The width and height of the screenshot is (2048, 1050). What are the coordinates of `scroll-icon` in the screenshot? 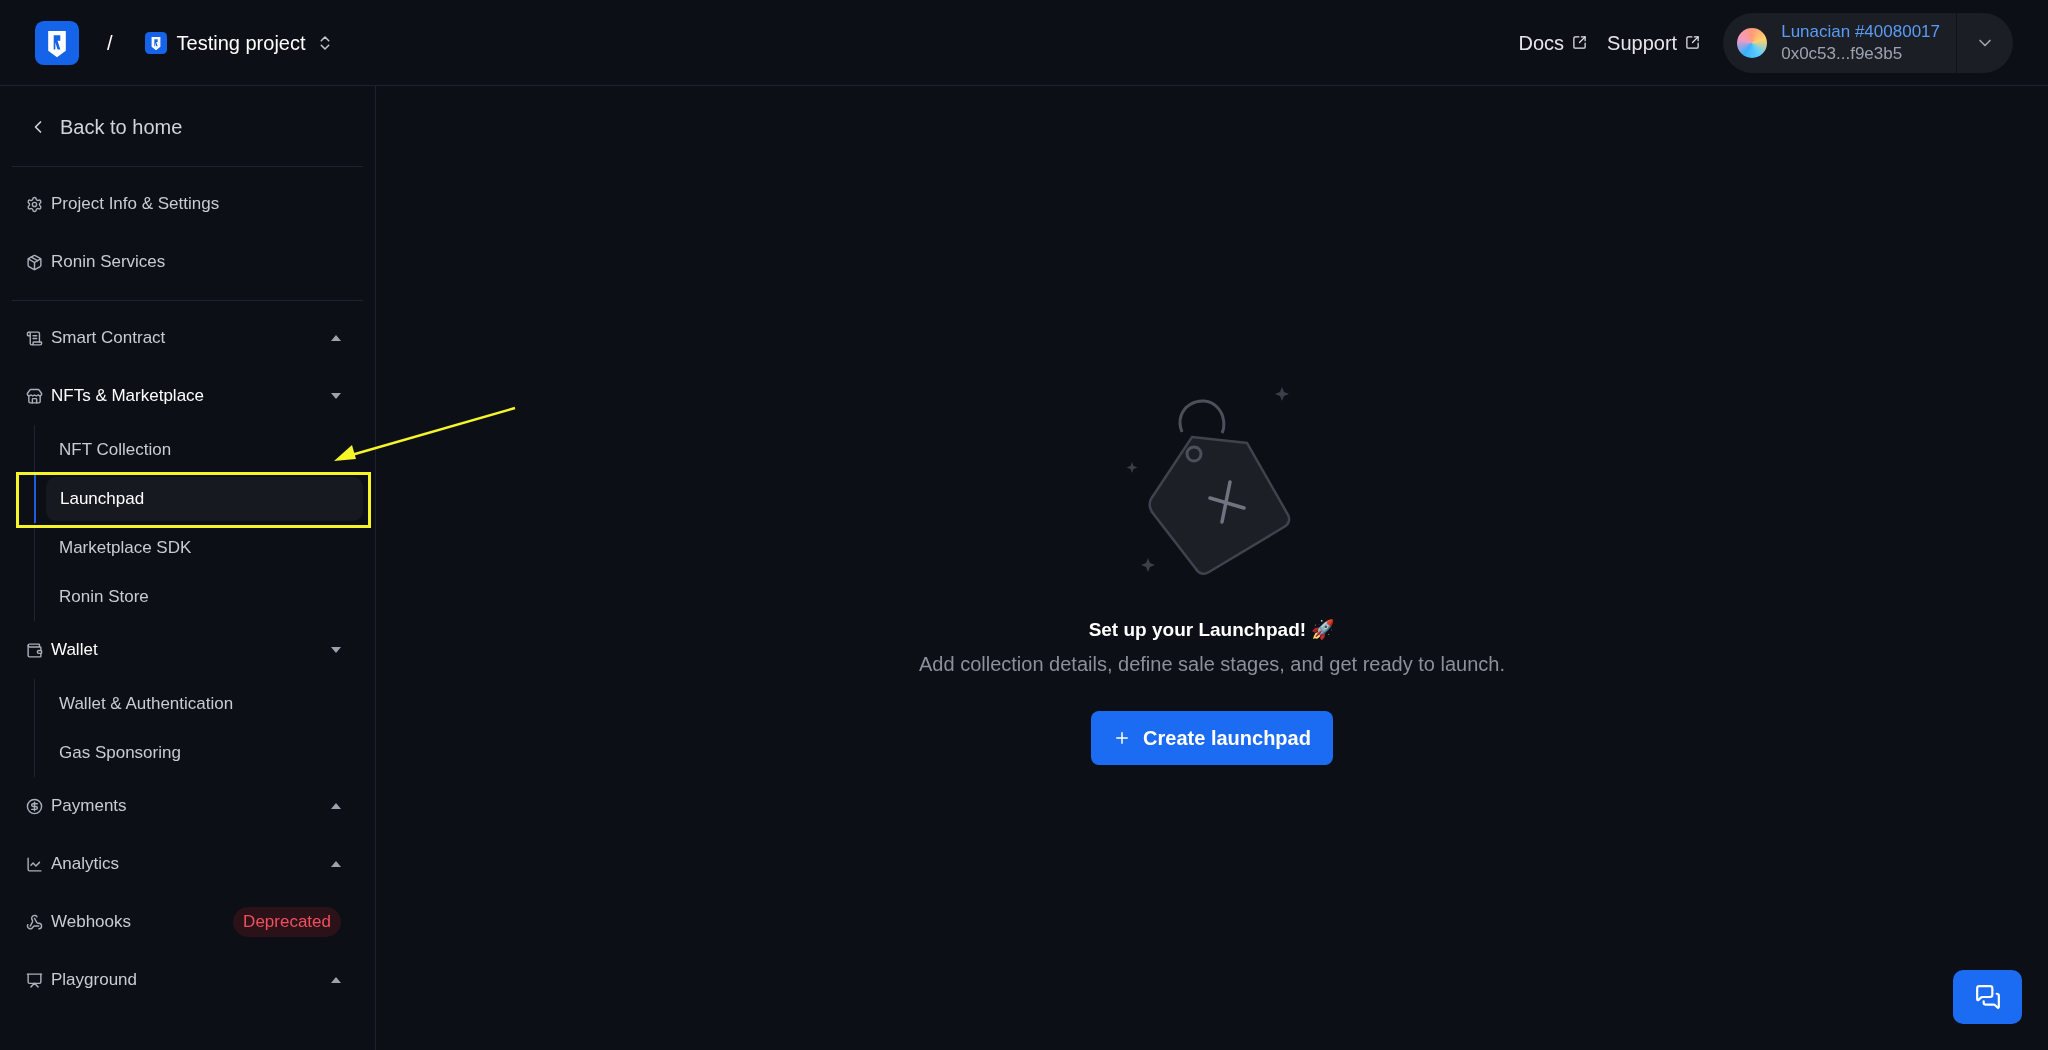 It's located at (34, 338).